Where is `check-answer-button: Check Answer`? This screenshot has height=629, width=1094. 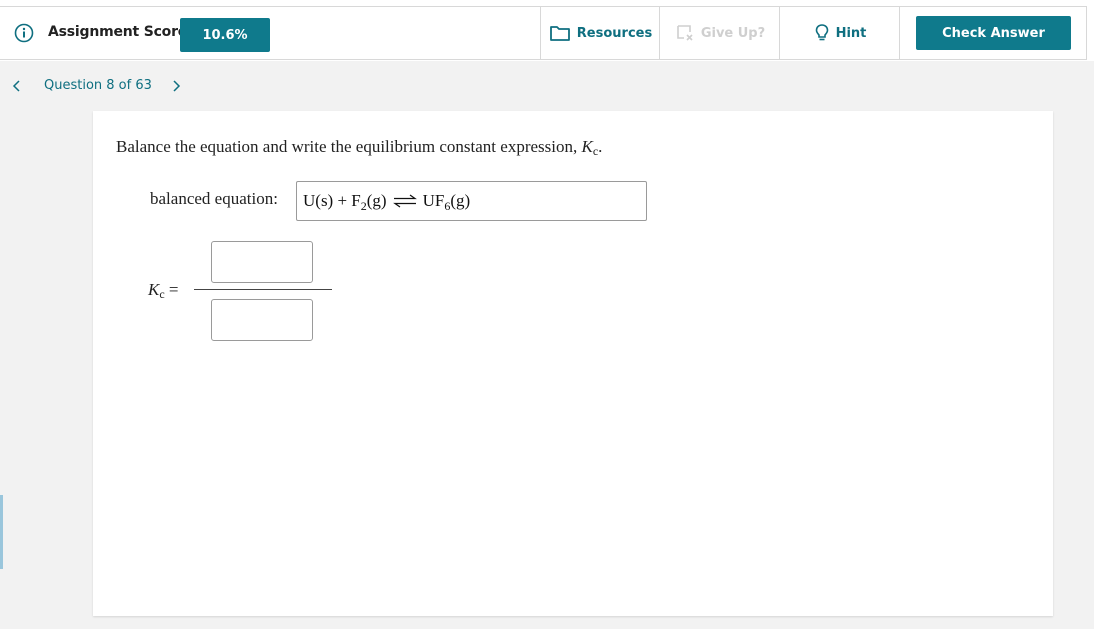
check-answer-button: Check Answer is located at coordinates (993, 33).